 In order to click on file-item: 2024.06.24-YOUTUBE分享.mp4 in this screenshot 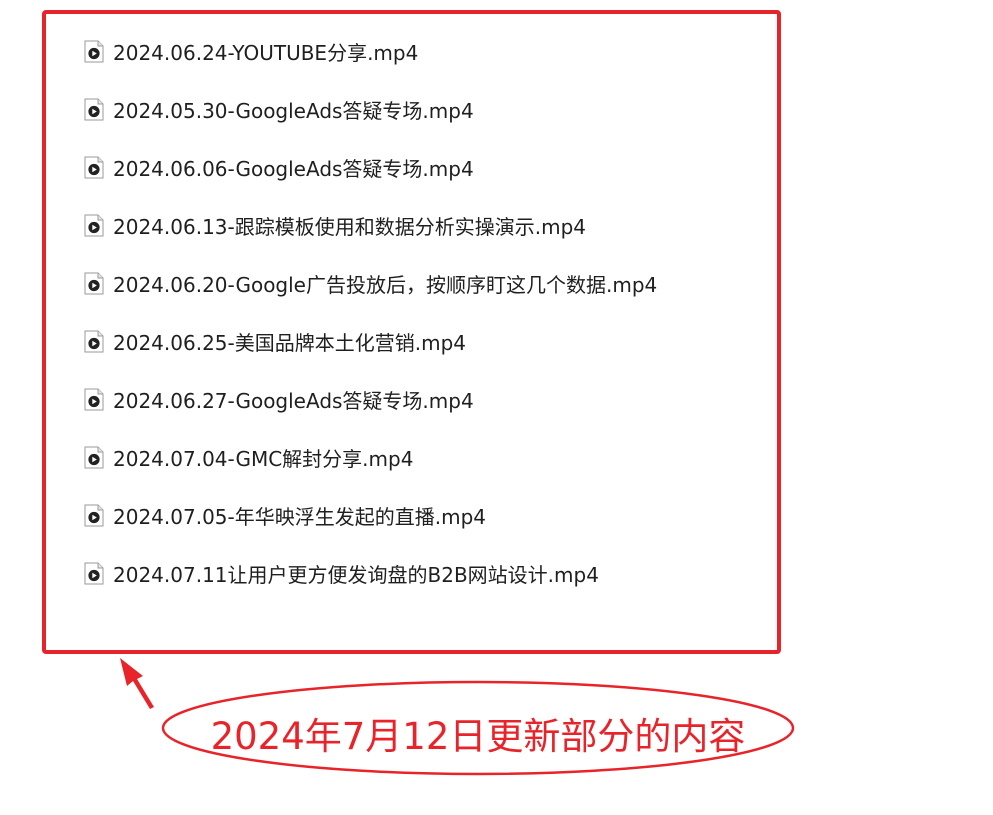, I will do `click(370, 51)`.